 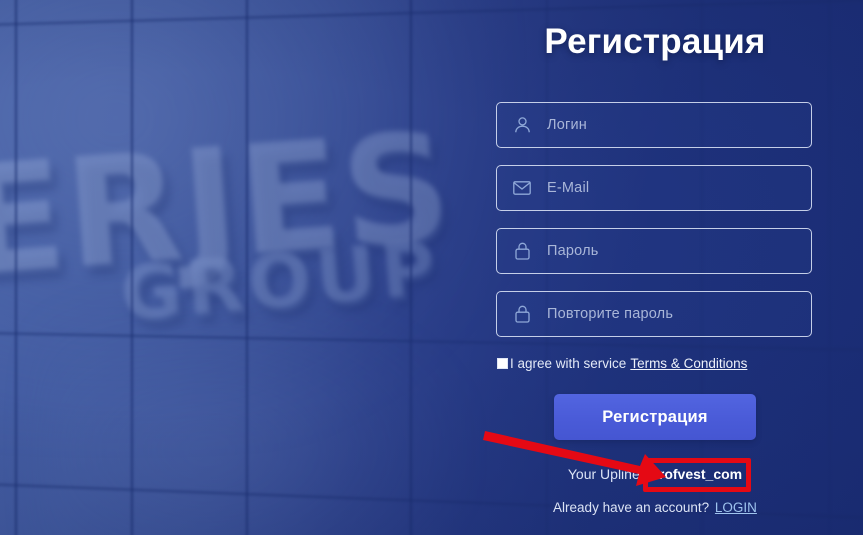 I want to click on login-field: Логин, so click(x=654, y=125).